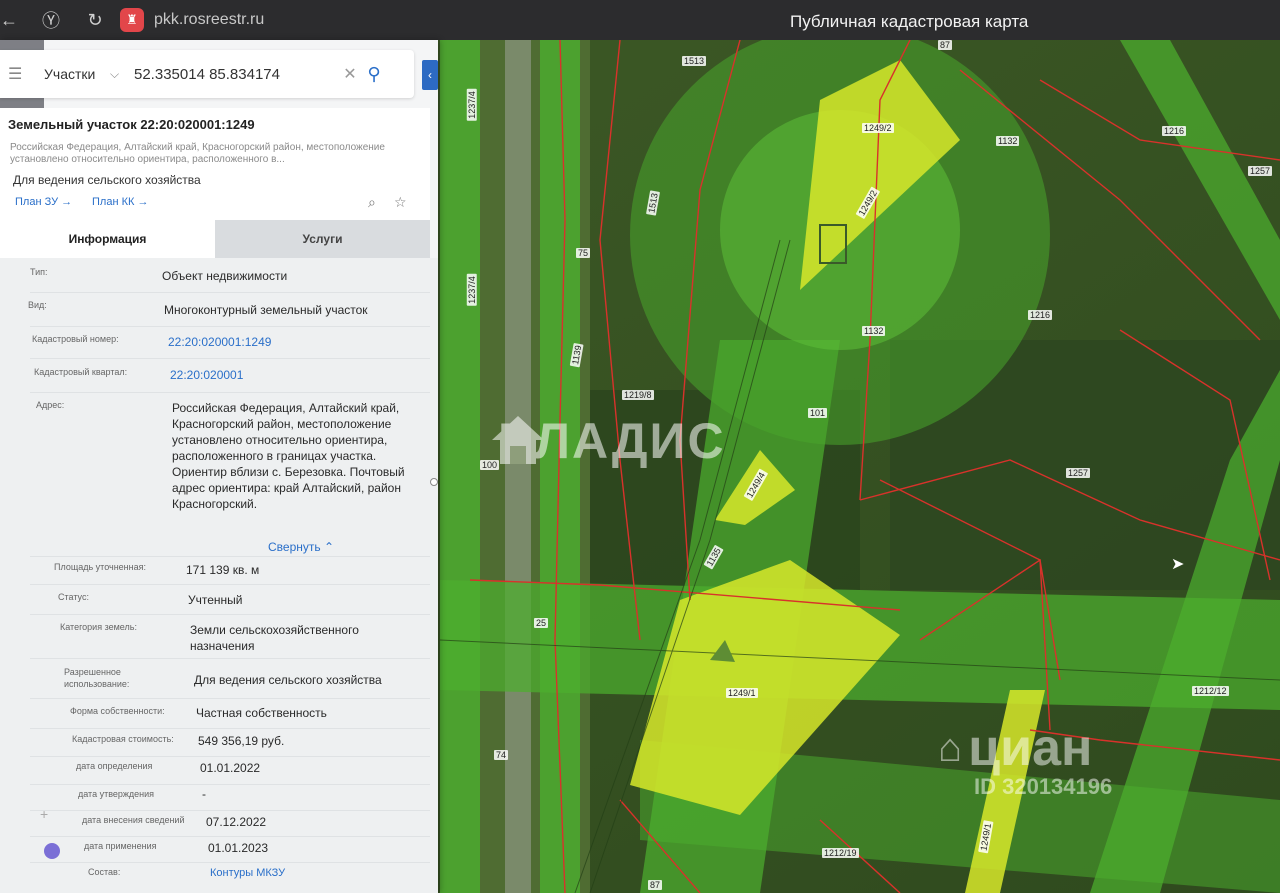 This screenshot has height=893, width=1280. What do you see at coordinates (133, 820) in the screenshot?
I see `info-label: дата внесения сведений` at bounding box center [133, 820].